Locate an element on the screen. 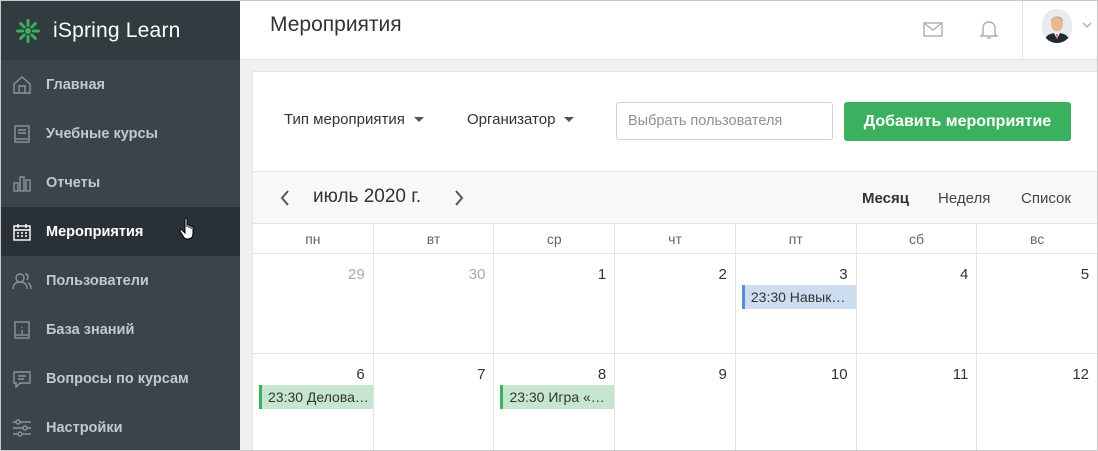 This screenshot has height=451, width=1098. day-number: 9 is located at coordinates (722, 374).